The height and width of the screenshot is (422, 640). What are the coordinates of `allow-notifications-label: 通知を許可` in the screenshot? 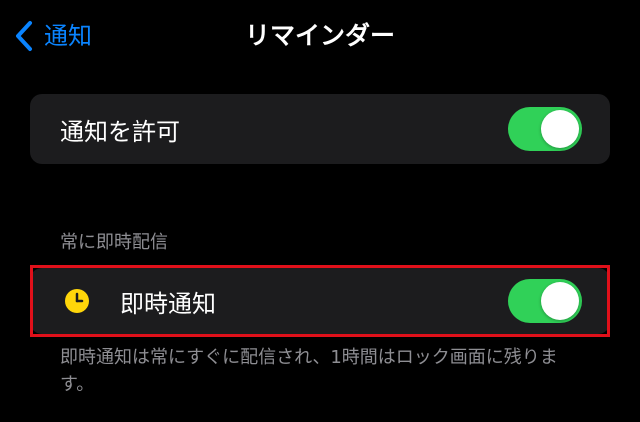 It's located at (120, 131).